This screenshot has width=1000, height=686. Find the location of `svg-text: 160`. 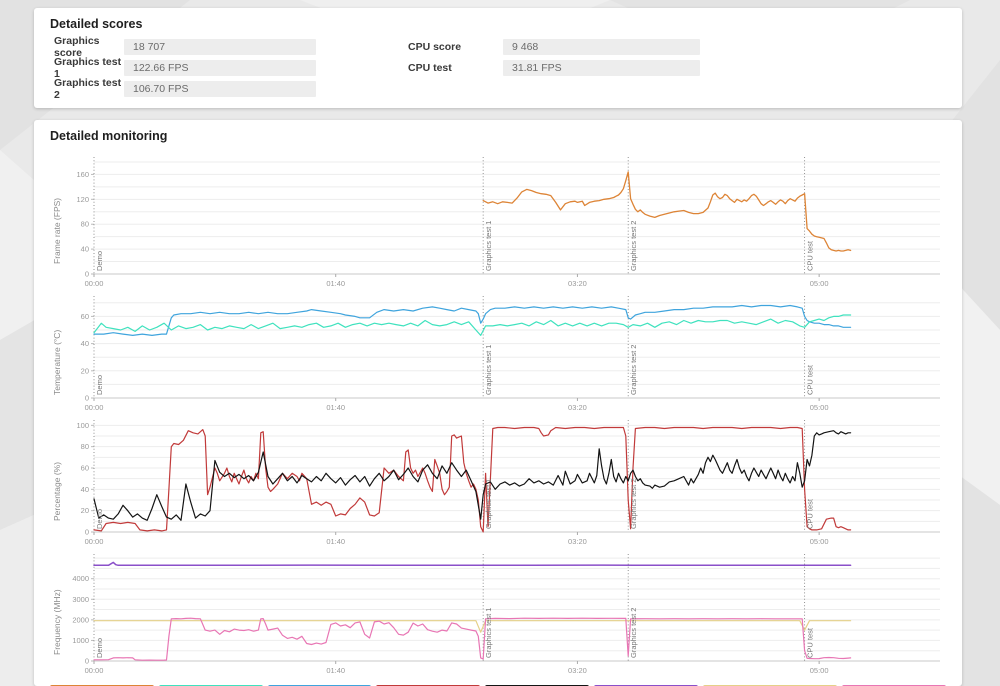

svg-text: 160 is located at coordinates (82, 174).